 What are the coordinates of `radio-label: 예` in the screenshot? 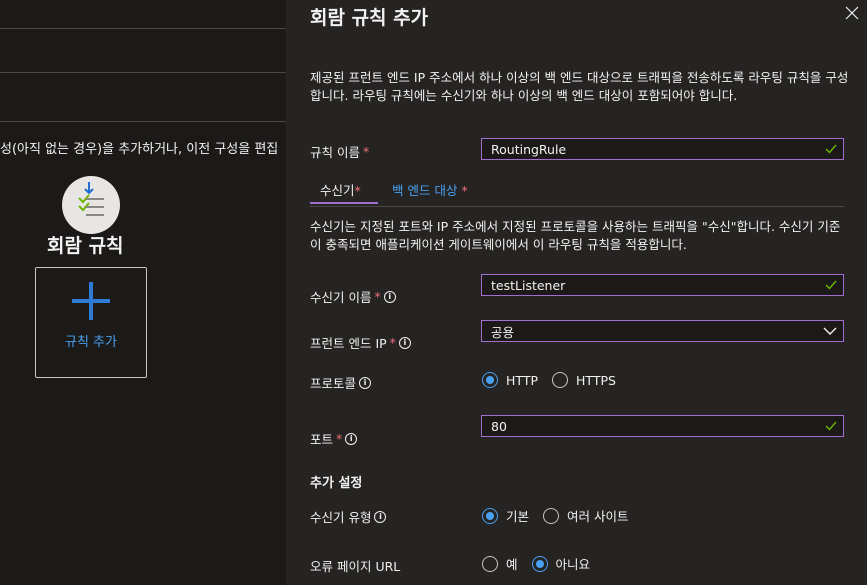 It's located at (512, 564).